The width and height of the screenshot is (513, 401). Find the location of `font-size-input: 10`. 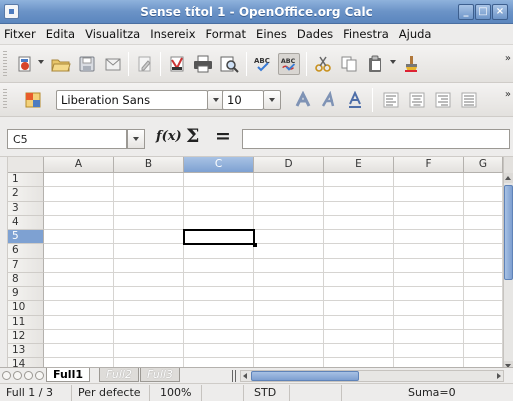

font-size-input: 10 is located at coordinates (243, 100).